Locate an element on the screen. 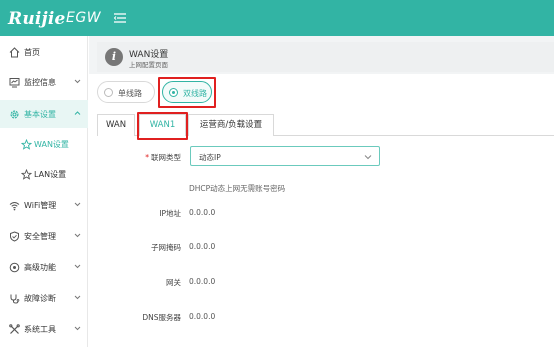 The width and height of the screenshot is (554, 347). mask-label: 子网掩码 is located at coordinates (166, 247).